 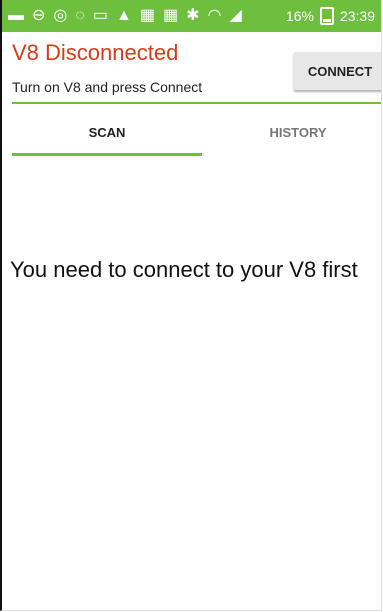 I want to click on status-bar-notification-icons: ▬ ⊖ ◎ ◌ ▭ ▲ ▦ ▦ ✱ ◠ ◢, so click(x=125, y=16).